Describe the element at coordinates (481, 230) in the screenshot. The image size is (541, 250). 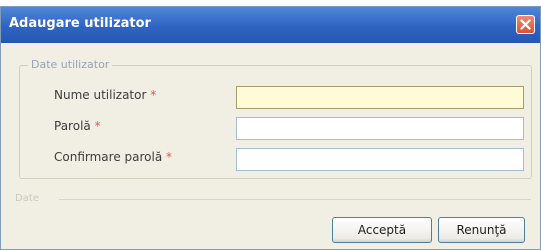
I see `cancel-button: Renunţă` at that location.